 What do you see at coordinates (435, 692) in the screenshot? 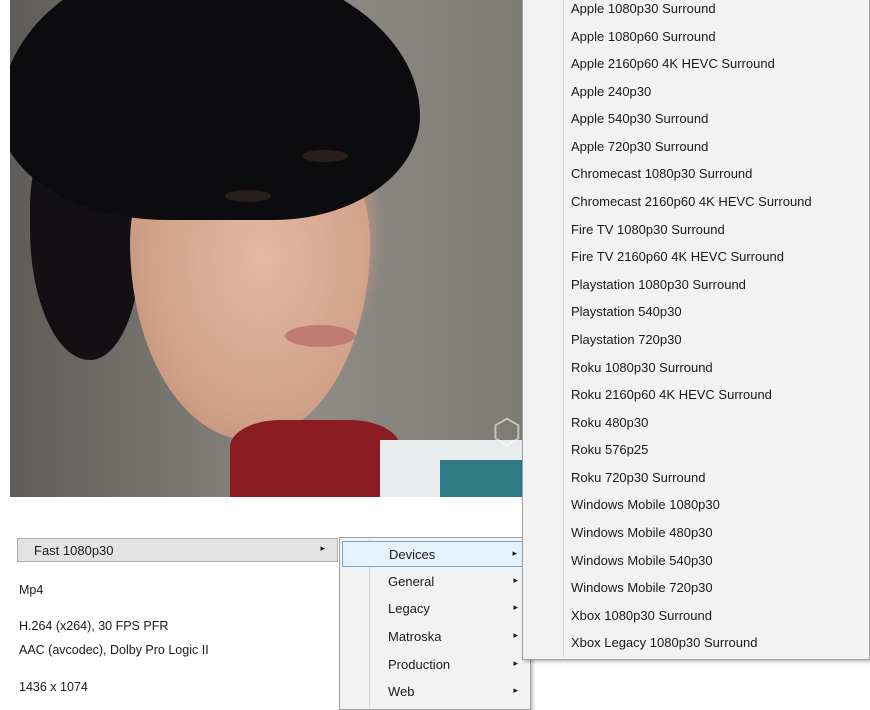
I see `menu-item-web: Web ▸` at bounding box center [435, 692].